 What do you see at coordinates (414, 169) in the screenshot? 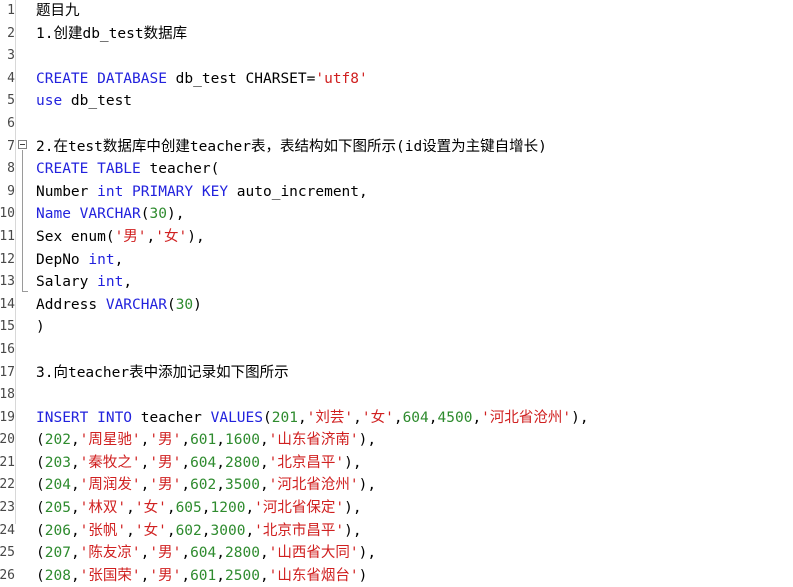
I see `code-line: CREATE TABLE teacher(` at bounding box center [414, 169].